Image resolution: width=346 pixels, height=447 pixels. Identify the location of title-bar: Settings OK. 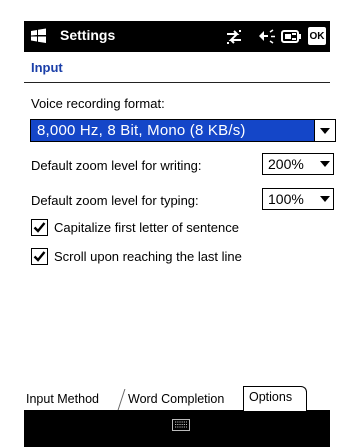
(177, 36).